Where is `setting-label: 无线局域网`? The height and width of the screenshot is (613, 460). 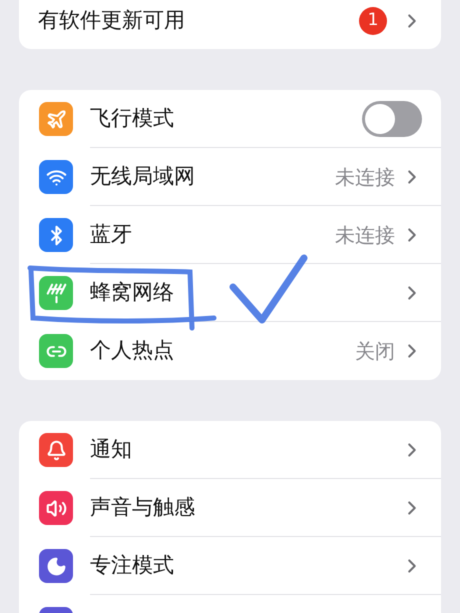 setting-label: 无线局域网 is located at coordinates (143, 176).